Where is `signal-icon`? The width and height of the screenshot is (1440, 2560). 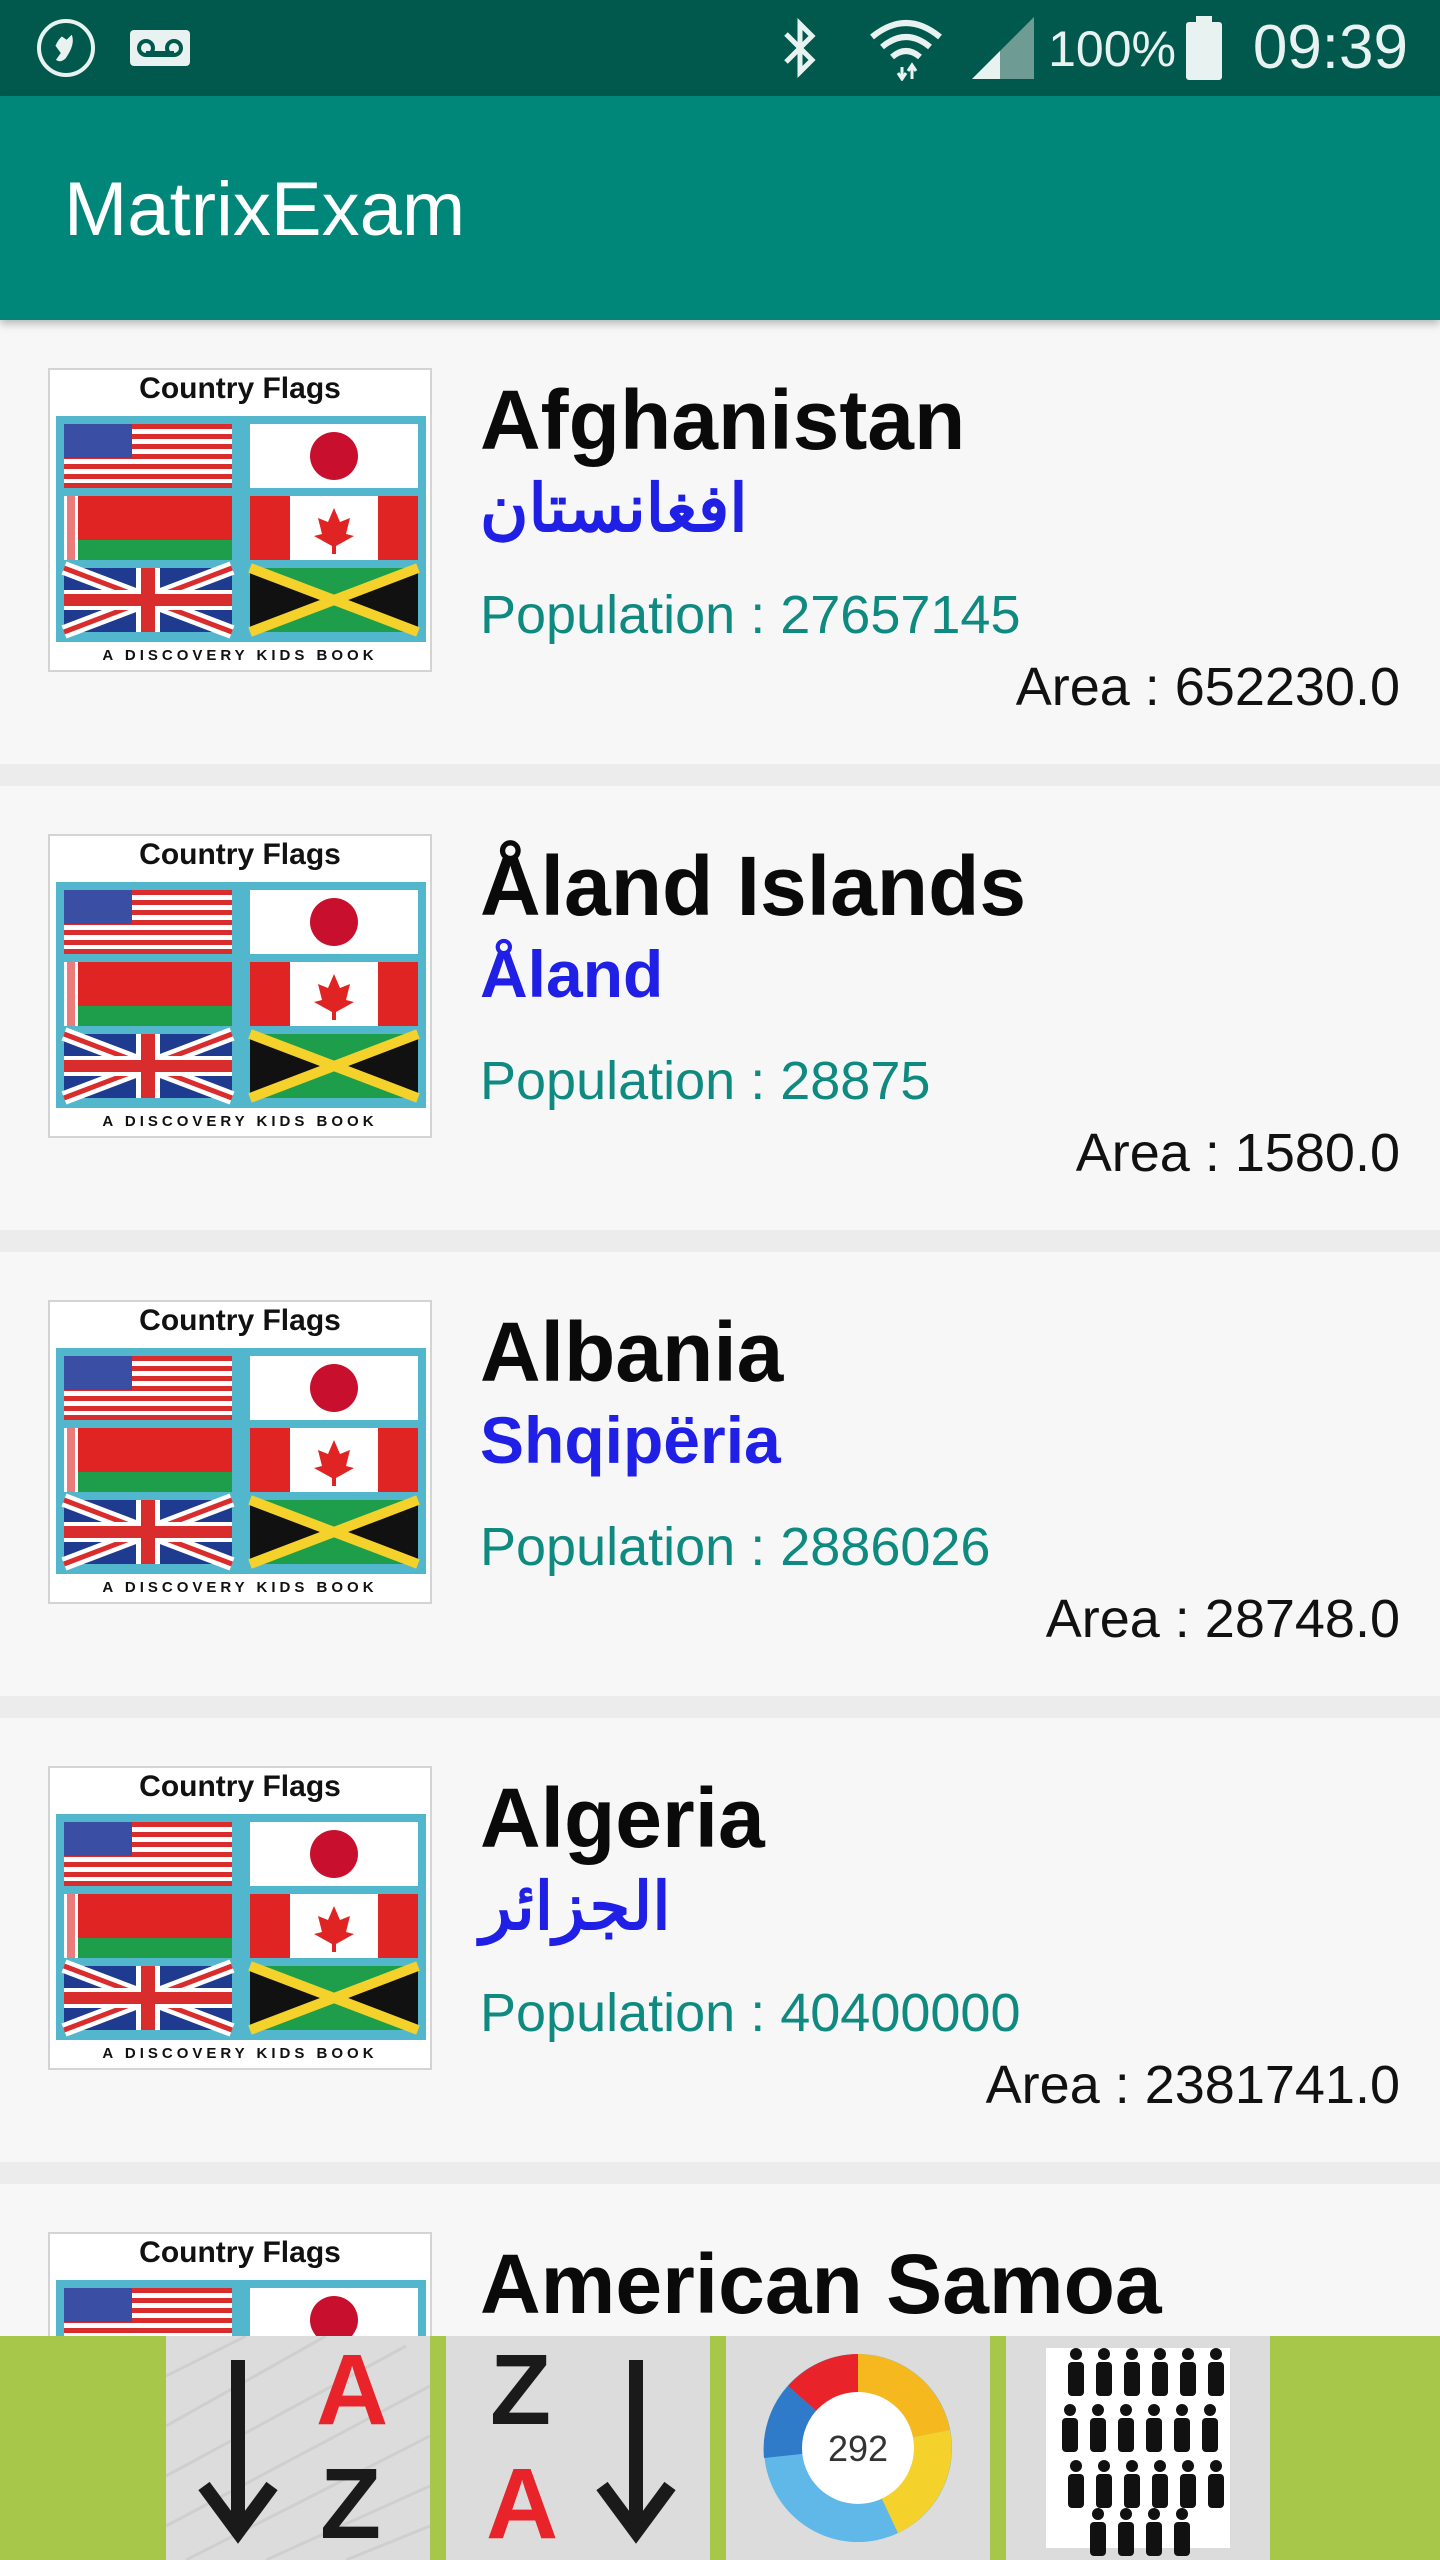 signal-icon is located at coordinates (1003, 48).